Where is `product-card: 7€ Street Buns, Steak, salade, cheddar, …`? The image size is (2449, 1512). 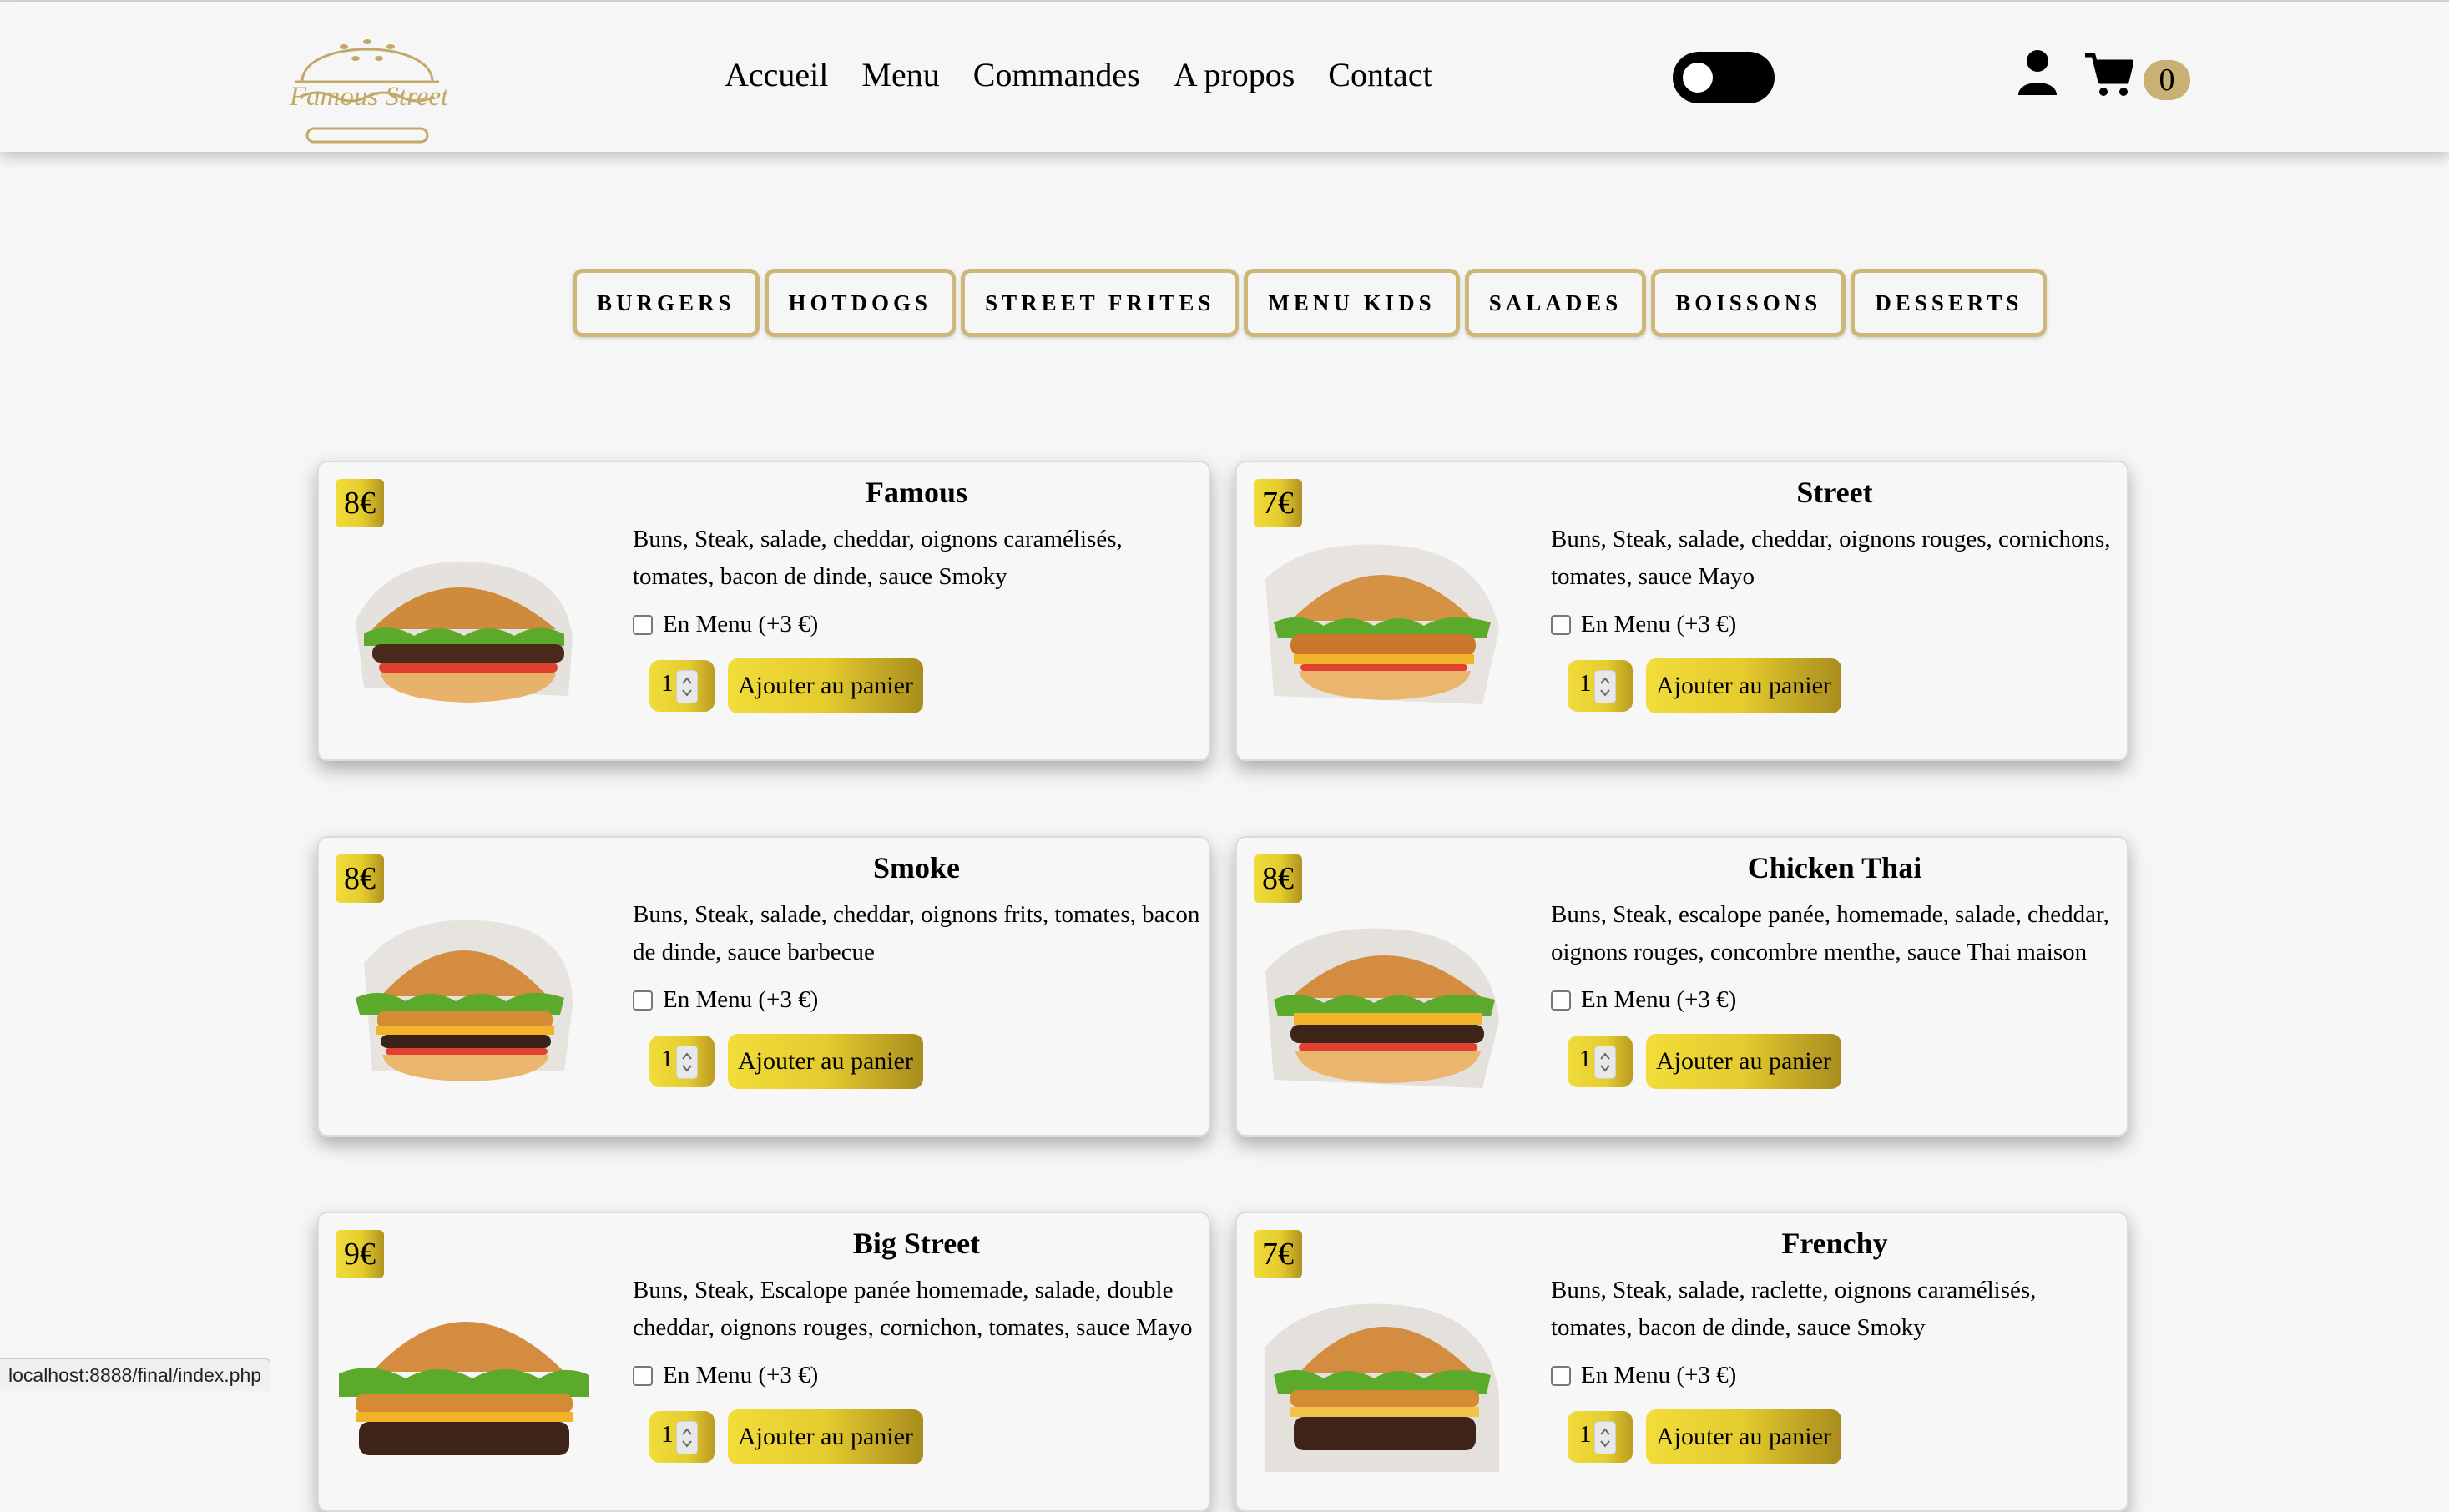 product-card: 7€ Street Buns, Steak, salade, cheddar, … is located at coordinates (1681, 611).